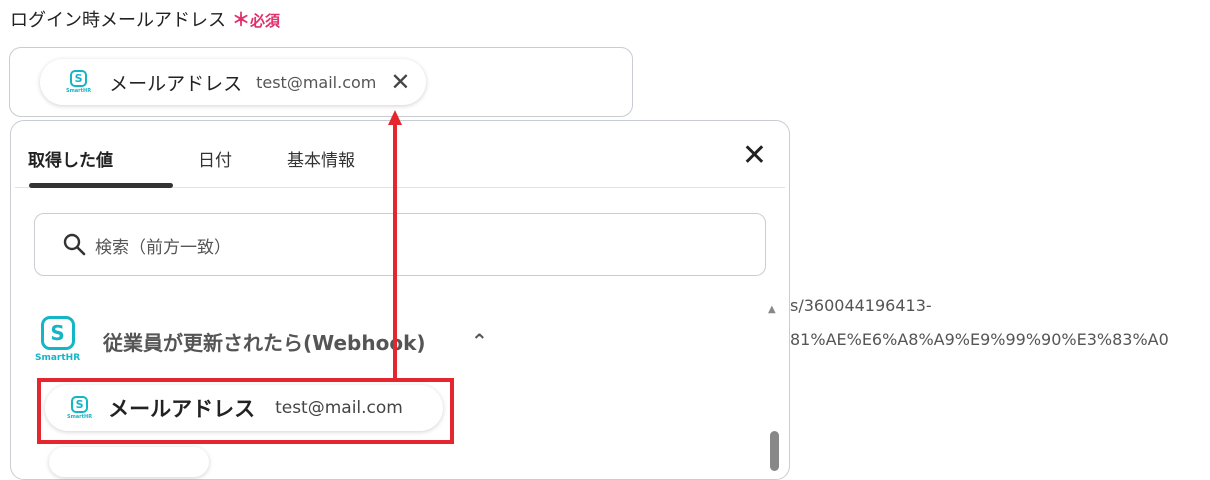 This screenshot has height=480, width=1210. Describe the element at coordinates (118, 20) in the screenshot. I see `field-label-text: ログイン時メールアドレス` at that location.